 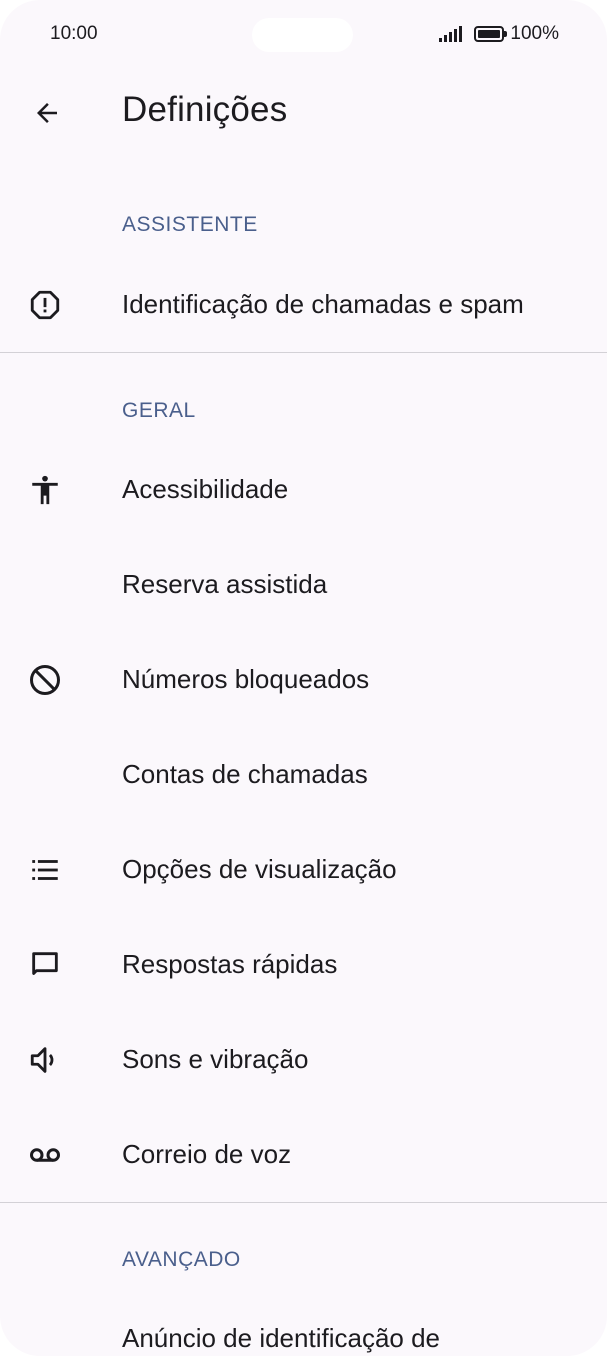 I want to click on voicemail-icon, so click(x=45, y=1155).